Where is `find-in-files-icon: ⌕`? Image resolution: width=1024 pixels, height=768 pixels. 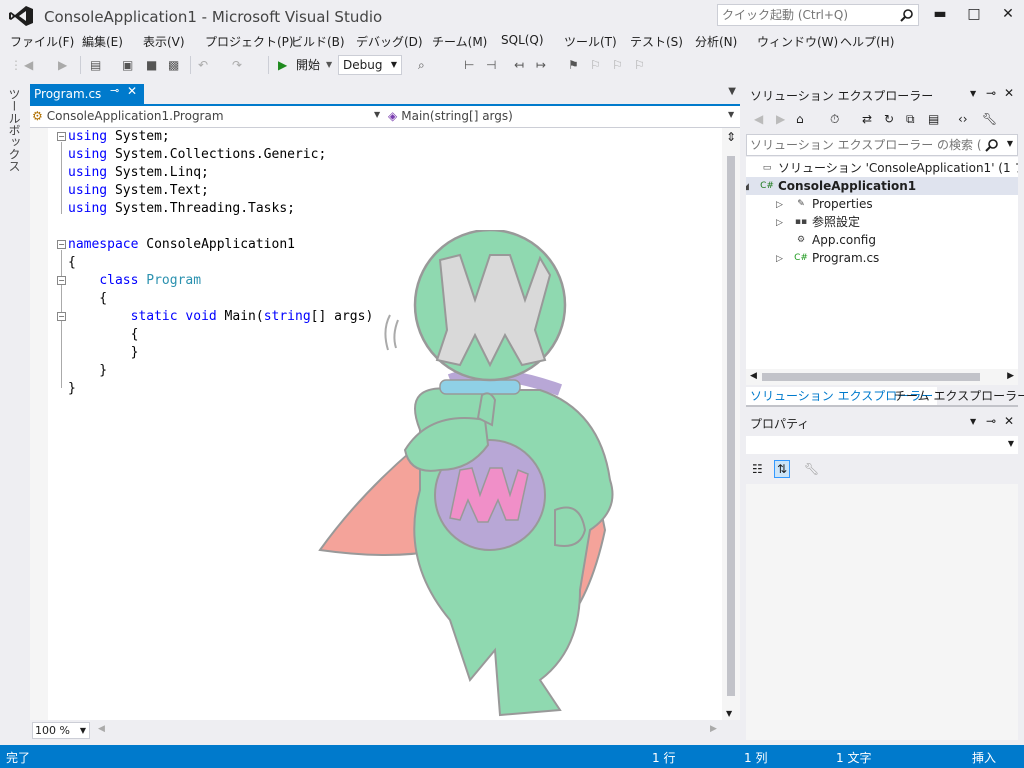 find-in-files-icon: ⌕ is located at coordinates (421, 65).